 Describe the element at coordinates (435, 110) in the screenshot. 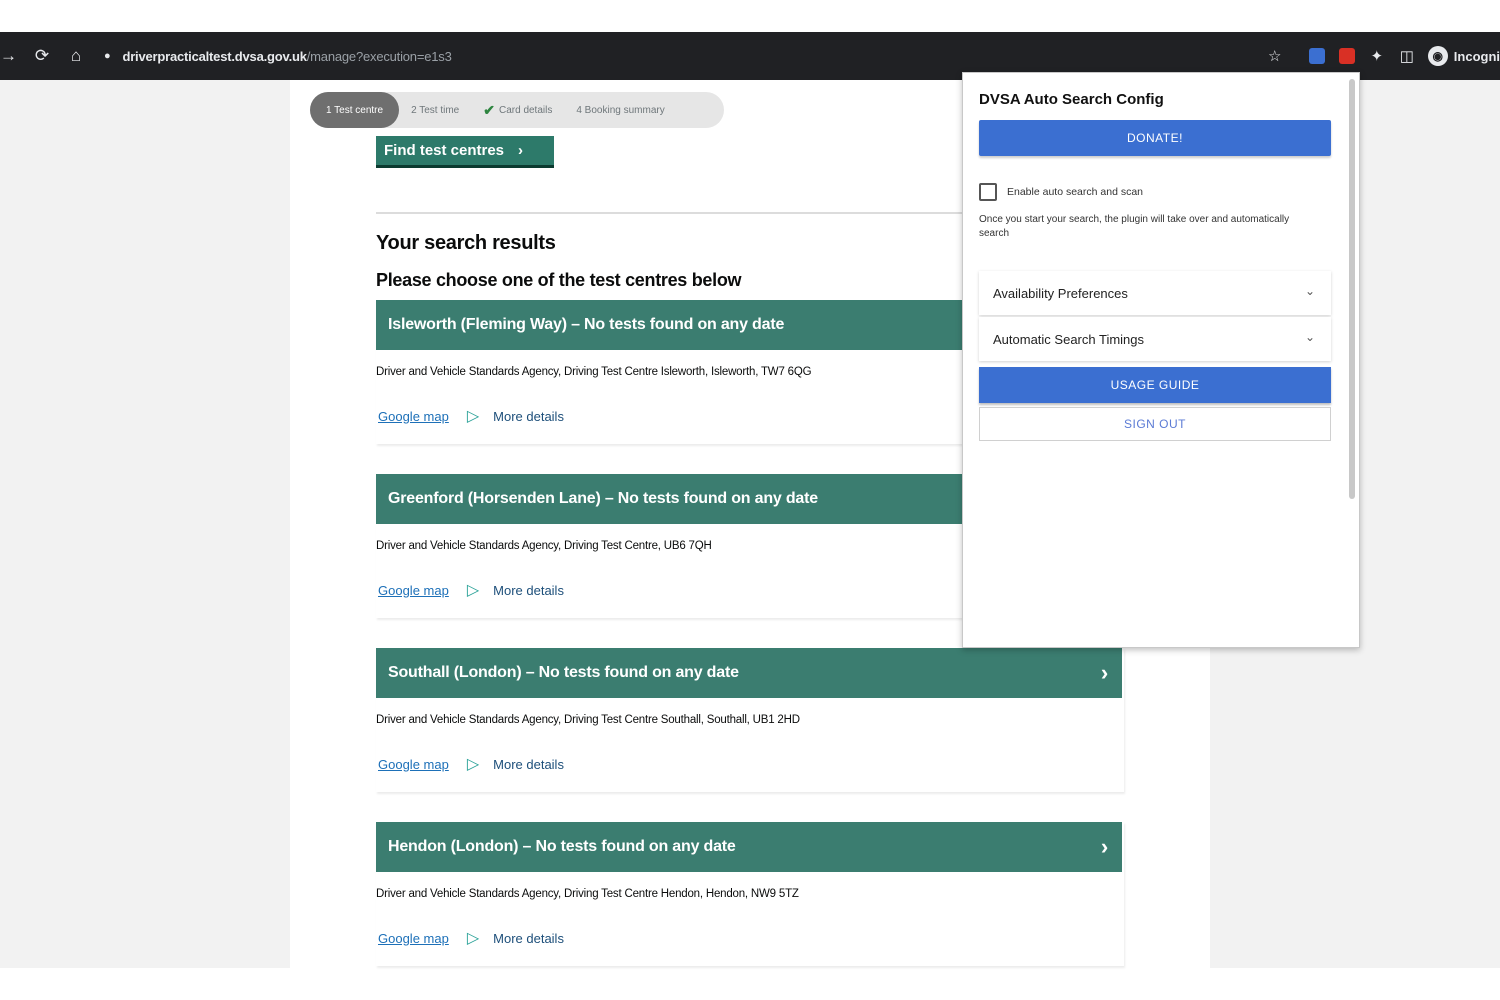

I see `step-test-time: 2 Test time` at that location.